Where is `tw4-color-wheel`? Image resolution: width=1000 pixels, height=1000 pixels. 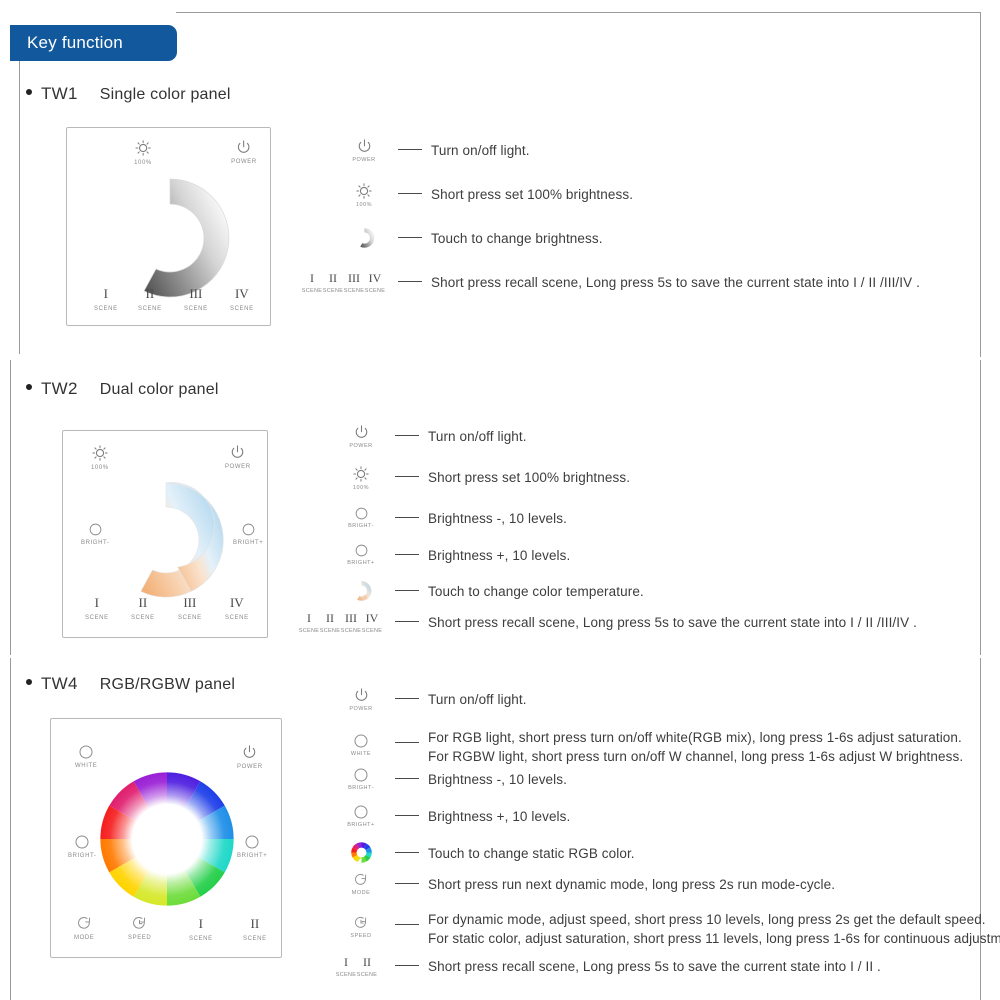 tw4-color-wheel is located at coordinates (167, 839).